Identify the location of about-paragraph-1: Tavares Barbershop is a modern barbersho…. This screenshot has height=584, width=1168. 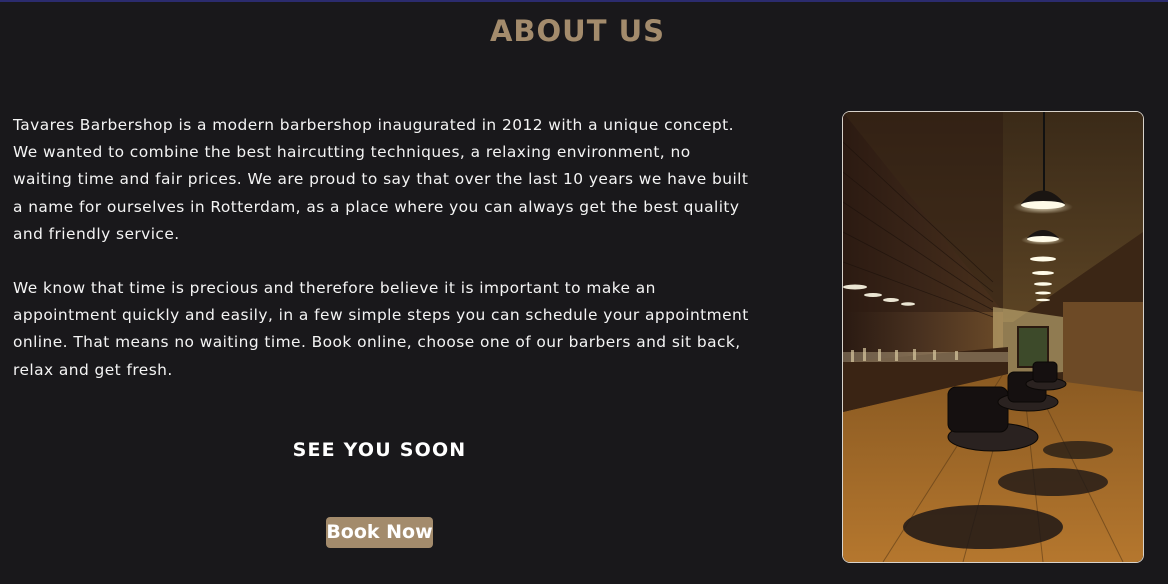
(381, 179).